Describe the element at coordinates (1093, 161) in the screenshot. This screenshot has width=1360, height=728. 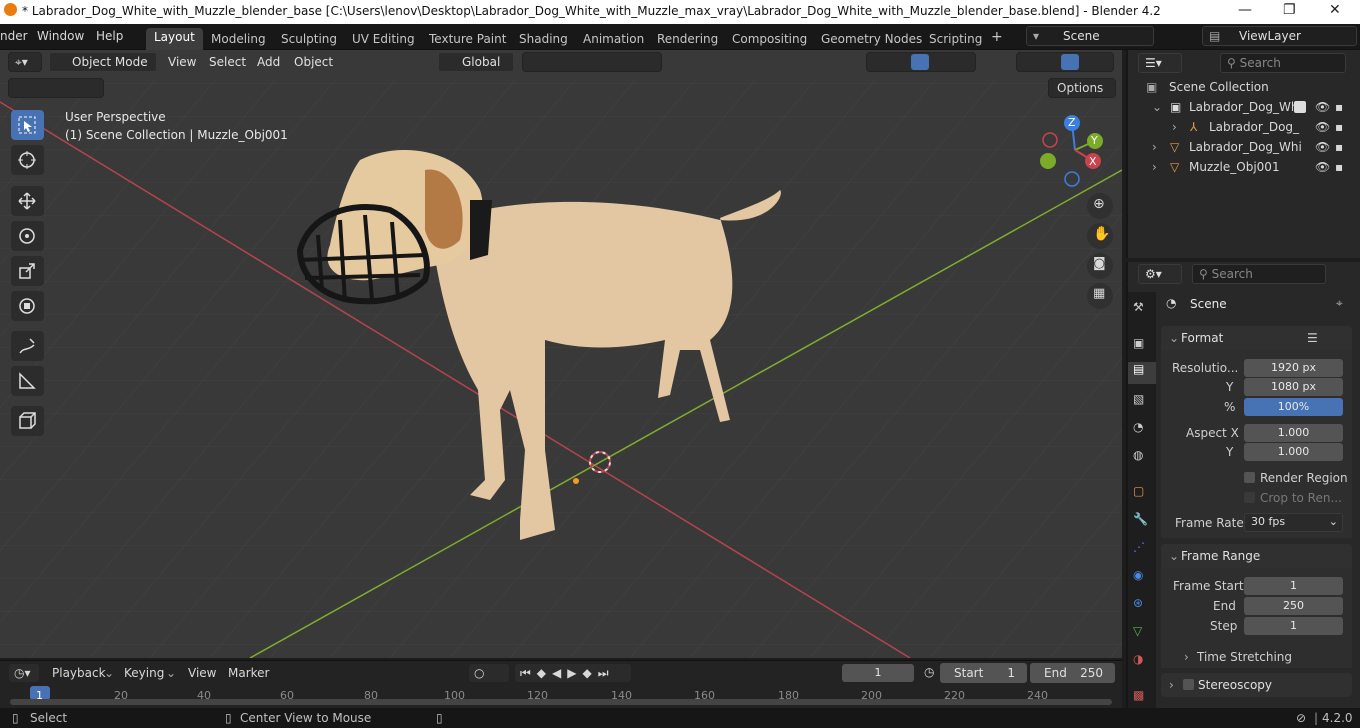
I see `gizmo-x-label: X` at that location.